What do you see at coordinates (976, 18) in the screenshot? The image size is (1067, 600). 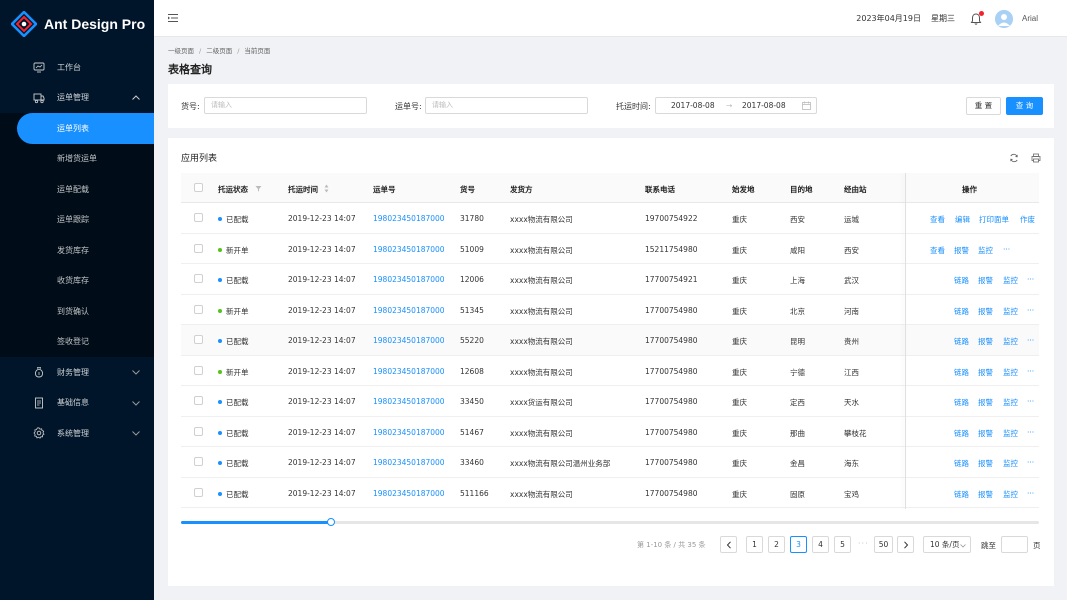 I see `notification-bell-icon` at bounding box center [976, 18].